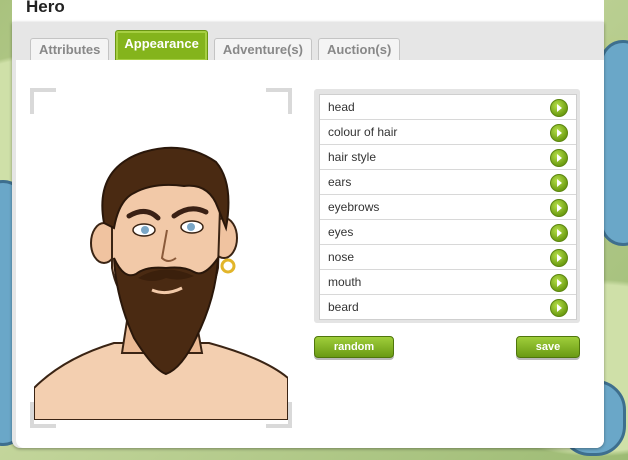 The height and width of the screenshot is (460, 628). What do you see at coordinates (448, 257) in the screenshot?
I see `option-nose: nose` at bounding box center [448, 257].